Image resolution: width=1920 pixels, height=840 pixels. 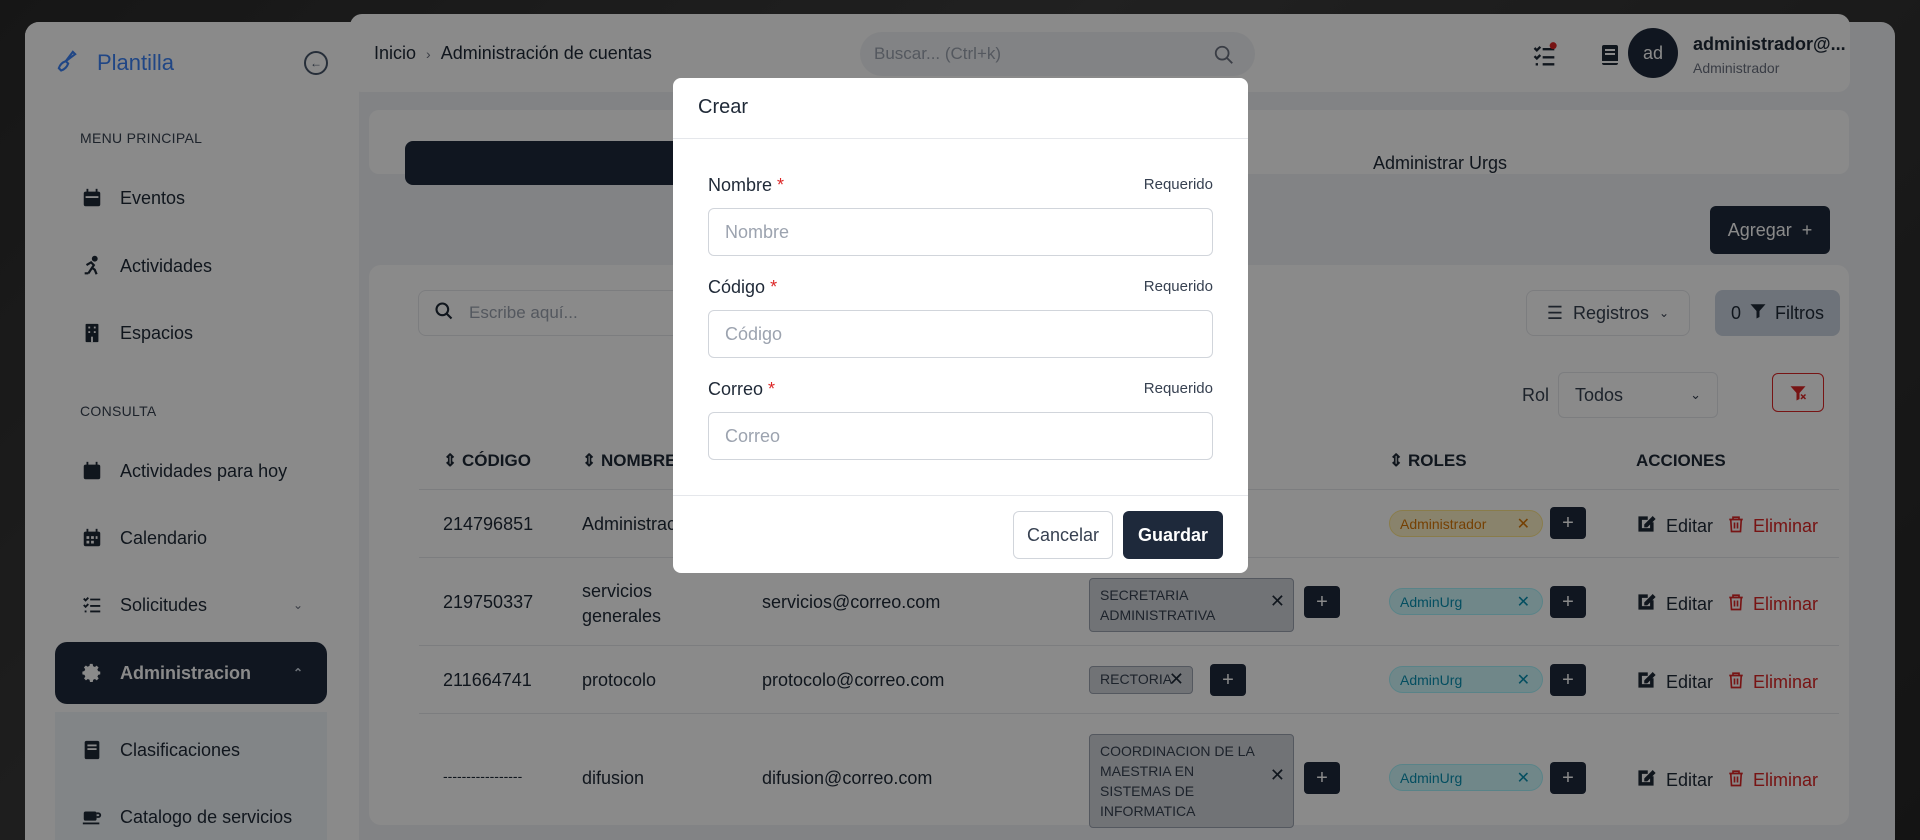 What do you see at coordinates (1063, 535) in the screenshot?
I see `cancel-button: Cancelar` at bounding box center [1063, 535].